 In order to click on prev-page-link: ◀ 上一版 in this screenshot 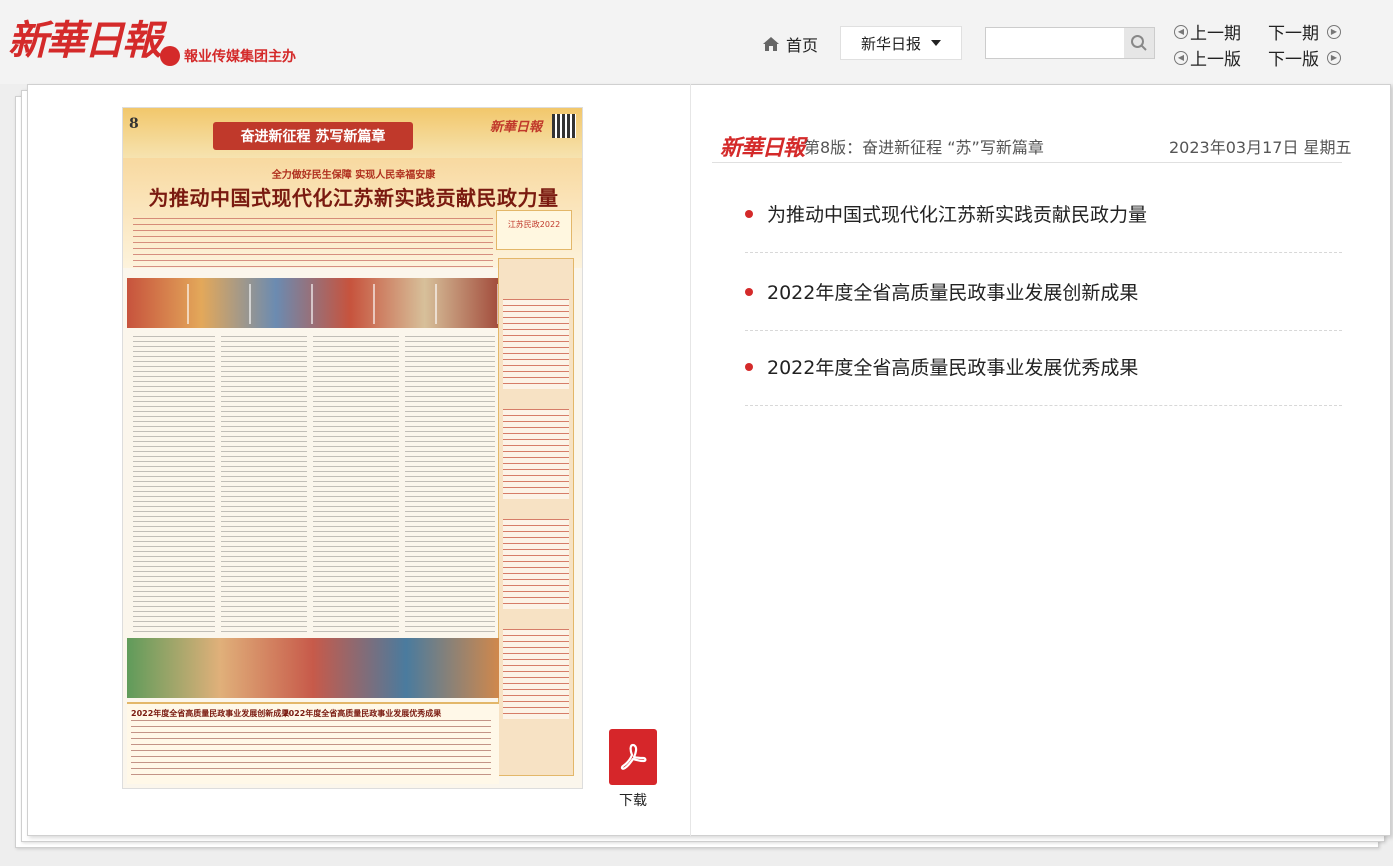, I will do `click(1207, 57)`.